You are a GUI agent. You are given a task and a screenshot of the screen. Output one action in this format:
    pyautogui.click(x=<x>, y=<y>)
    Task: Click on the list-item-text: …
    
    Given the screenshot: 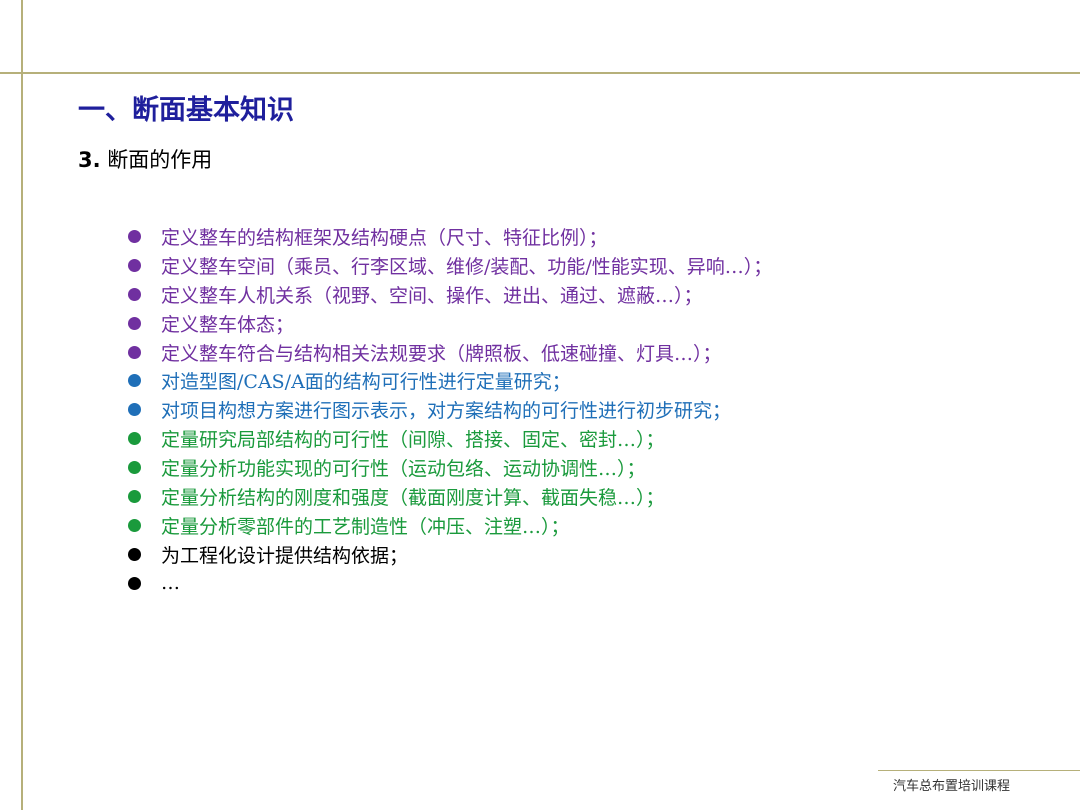 What is the action you would take?
    pyautogui.click(x=170, y=583)
    